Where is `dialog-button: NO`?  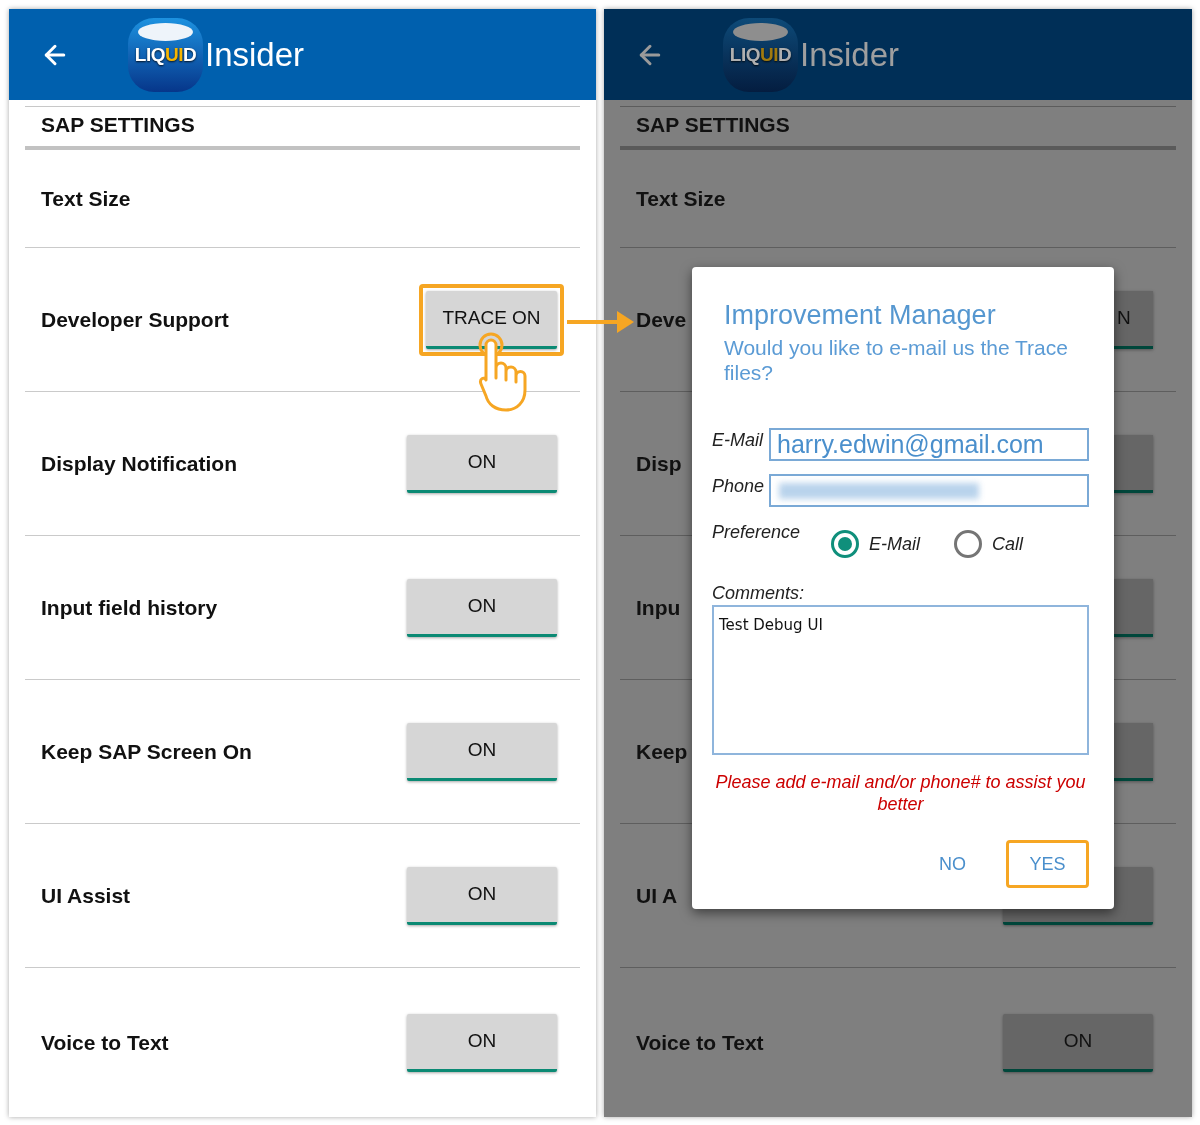
dialog-button: NO is located at coordinates (952, 864).